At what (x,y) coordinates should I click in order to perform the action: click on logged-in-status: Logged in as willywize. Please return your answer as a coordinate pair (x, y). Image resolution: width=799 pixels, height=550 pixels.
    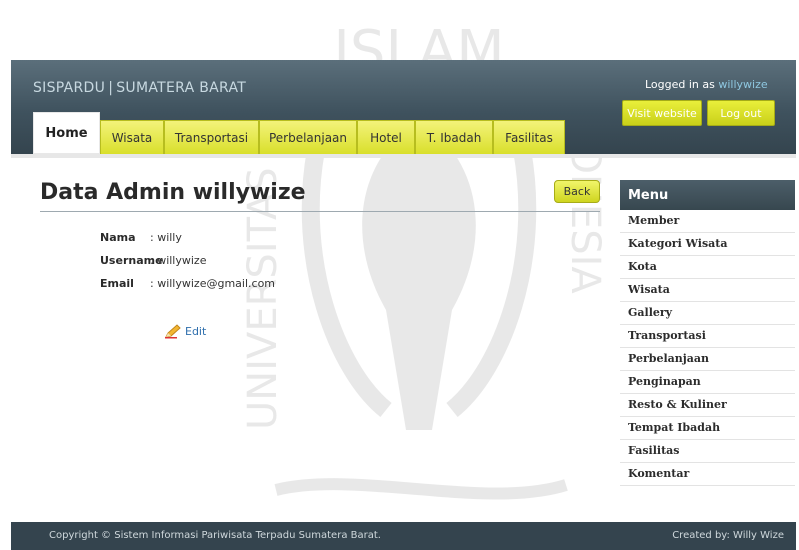
    Looking at the image, I should click on (706, 84).